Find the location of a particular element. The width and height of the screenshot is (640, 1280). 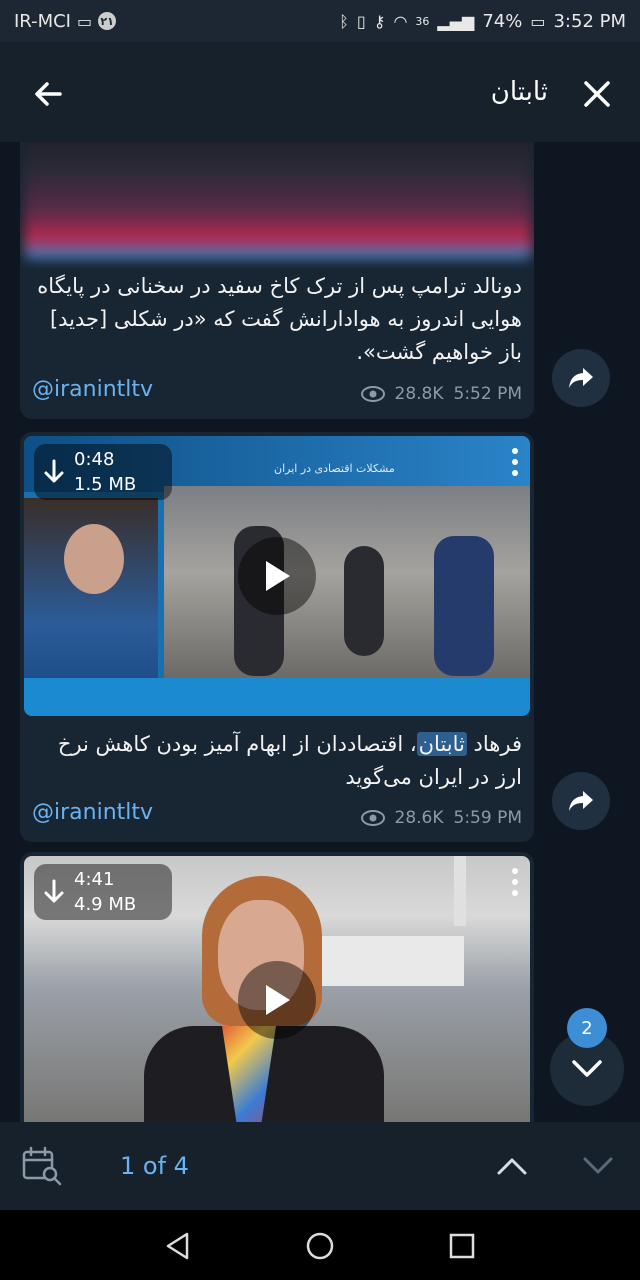

close-icon is located at coordinates (597, 94).